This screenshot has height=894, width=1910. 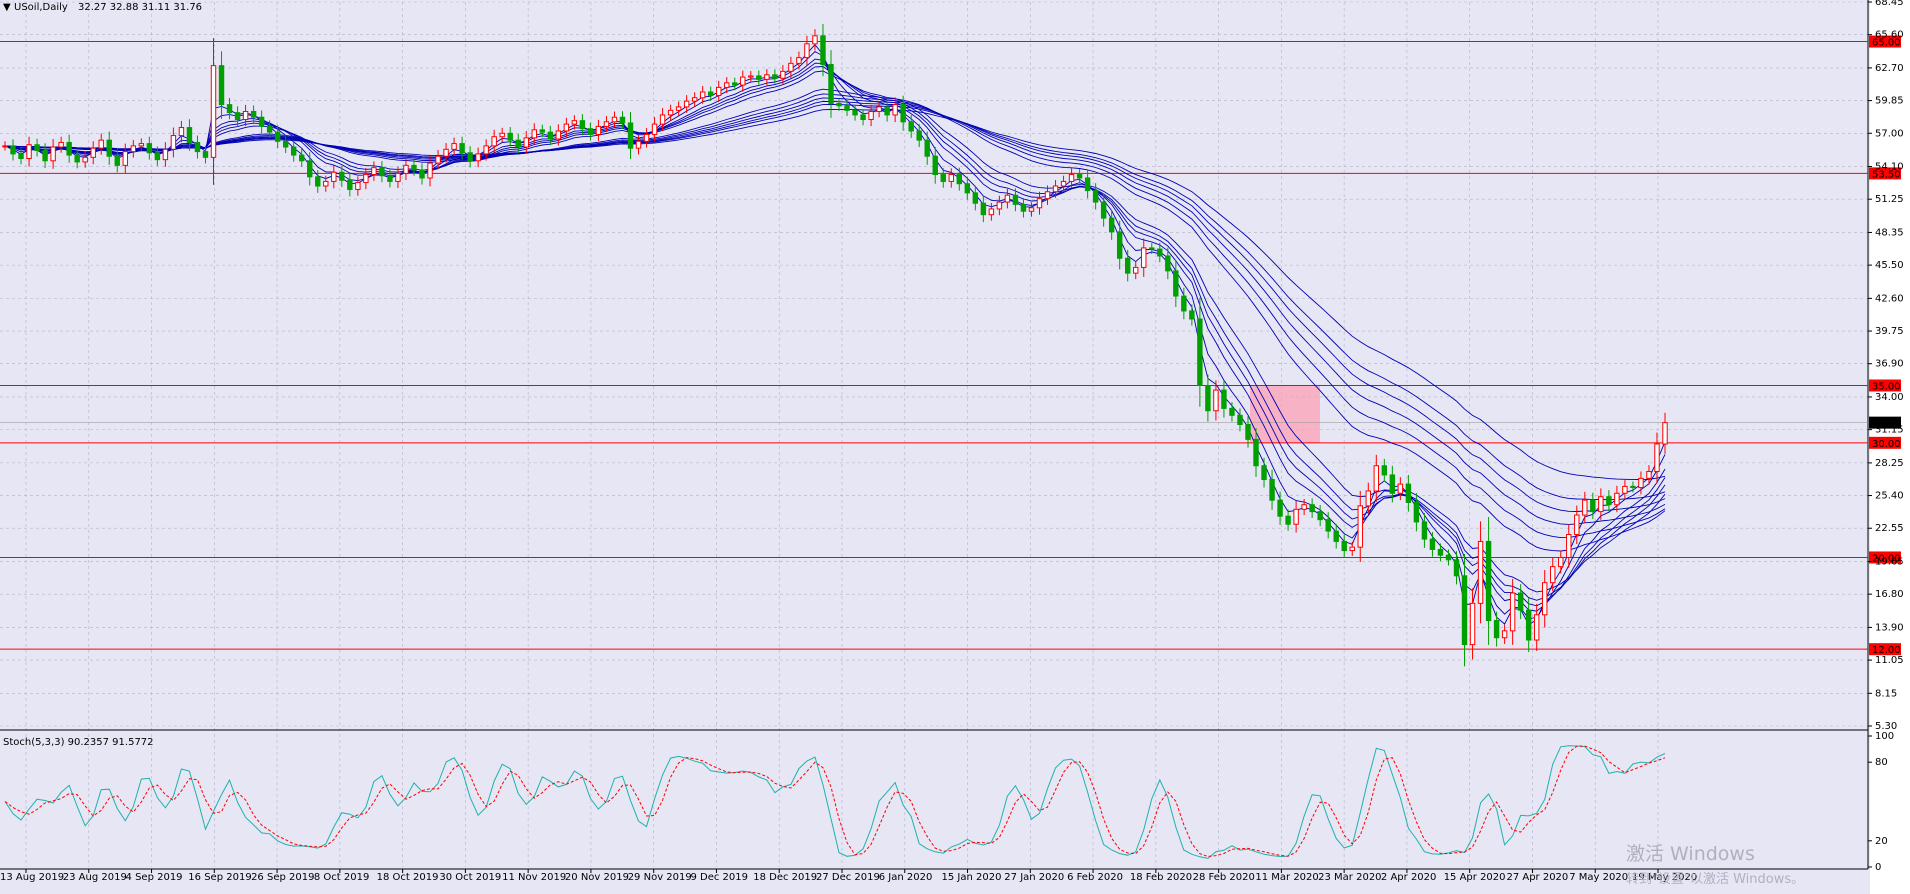 I want to click on time-tick-label: 18 Oct 2019, so click(x=408, y=877).